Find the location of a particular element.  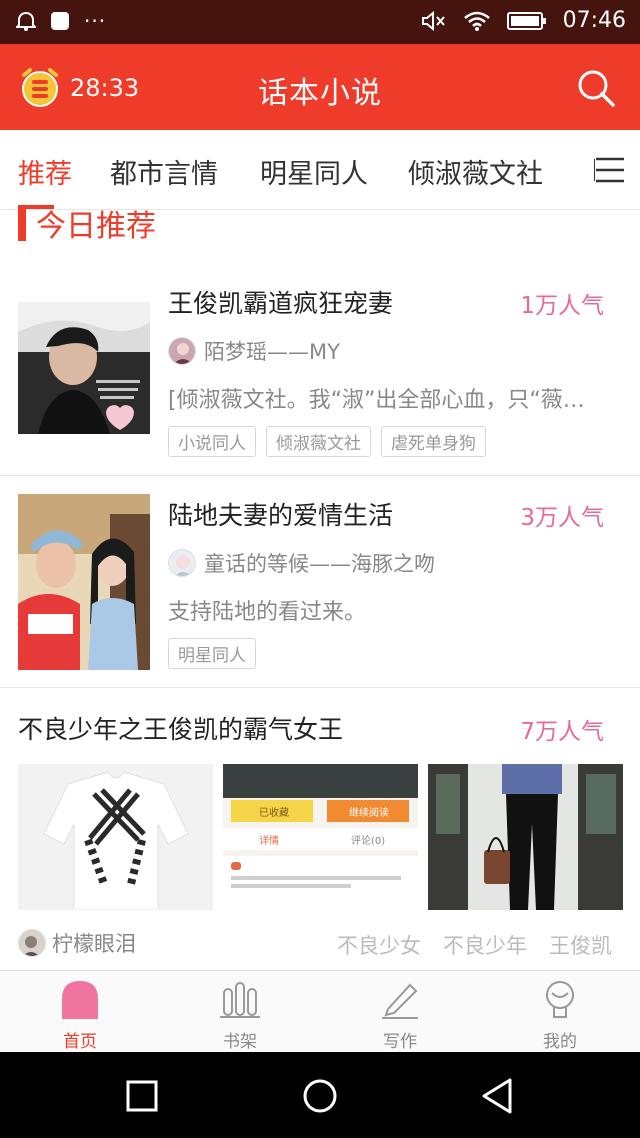

preview-btn-collected: 已收藏 is located at coordinates (274, 813).